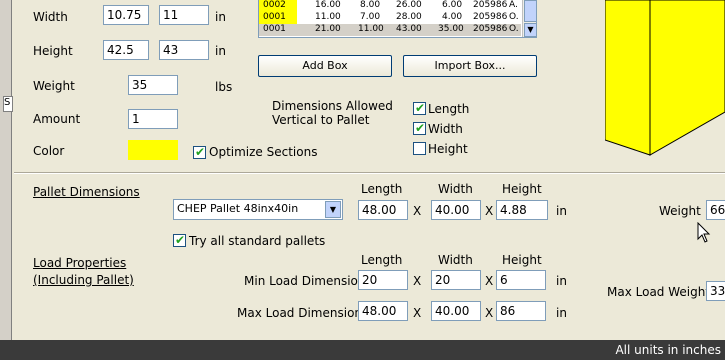 This screenshot has width=725, height=360. Describe the element at coordinates (49, 151) in the screenshot. I see `color-label: Color` at that location.